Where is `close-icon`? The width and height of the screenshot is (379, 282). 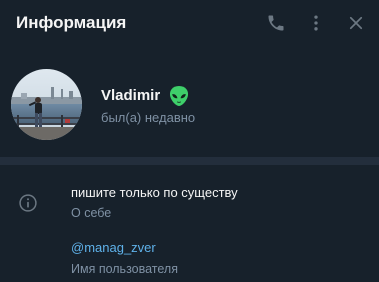
close-icon is located at coordinates (356, 23).